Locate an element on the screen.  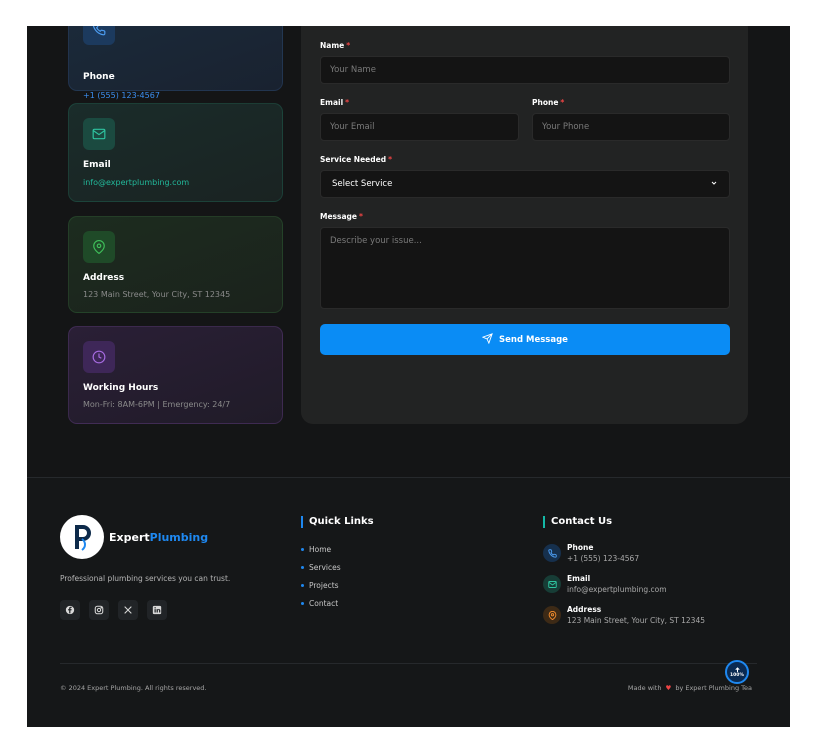
footer-divider is located at coordinates (408, 663).